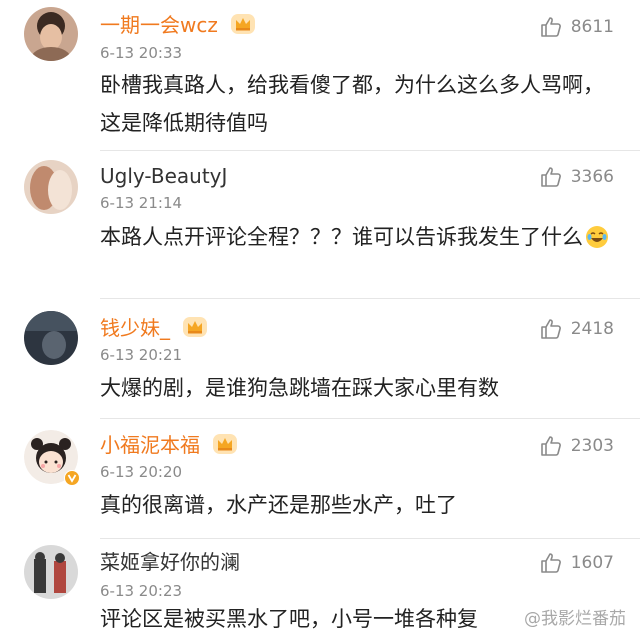  I want to click on like-button: 1607, so click(576, 563).